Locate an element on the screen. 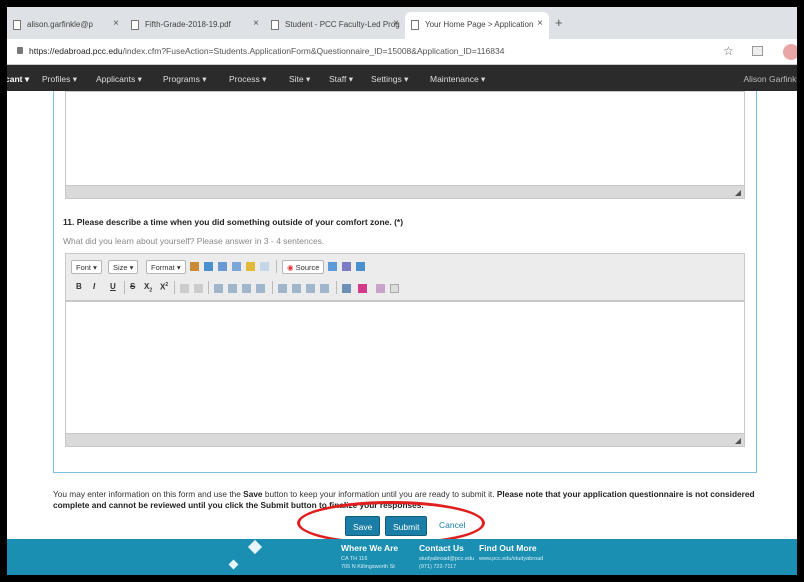  dropdown-label: Size is located at coordinates (120, 267).